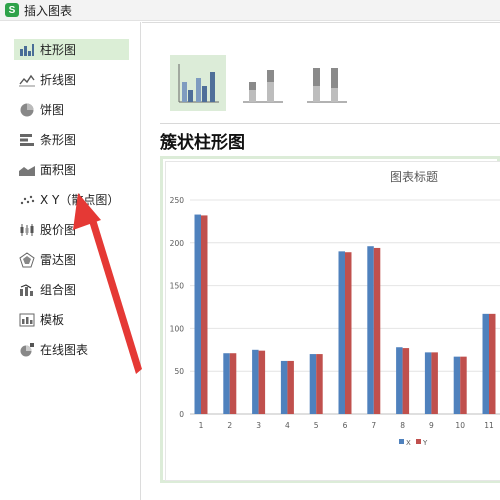  I want to click on sidebar-item-stock: 股价图, so click(71, 229).